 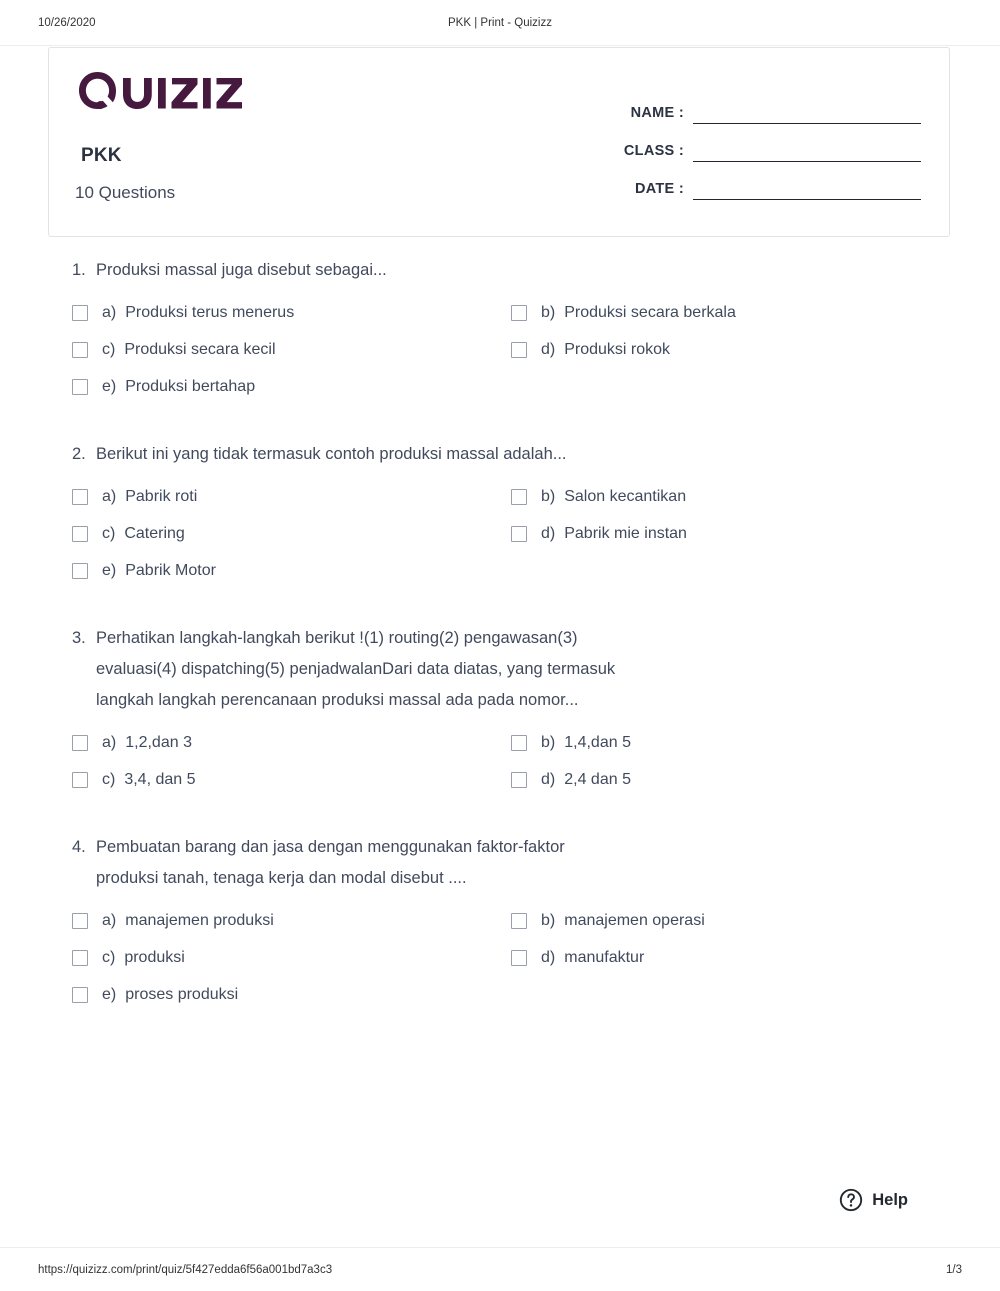 What do you see at coordinates (597, 779) in the screenshot?
I see `option-text: 2,4 dan 5` at bounding box center [597, 779].